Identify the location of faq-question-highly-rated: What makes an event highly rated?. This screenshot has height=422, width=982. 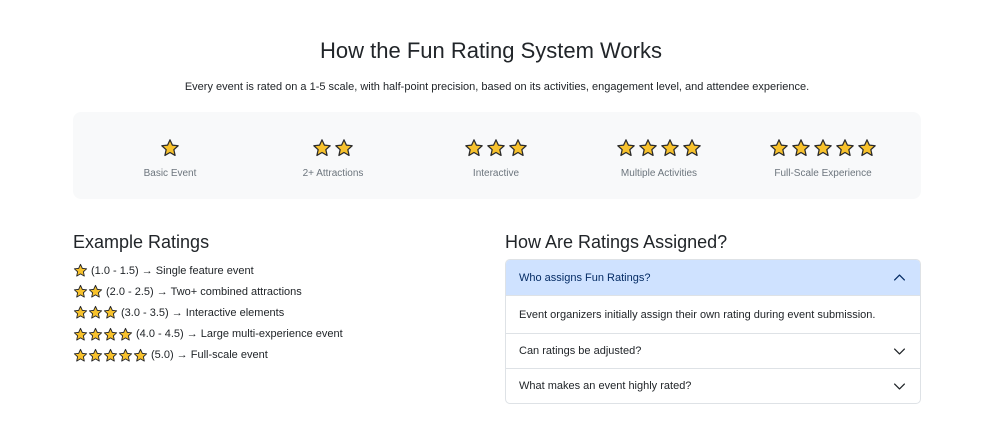
(713, 385).